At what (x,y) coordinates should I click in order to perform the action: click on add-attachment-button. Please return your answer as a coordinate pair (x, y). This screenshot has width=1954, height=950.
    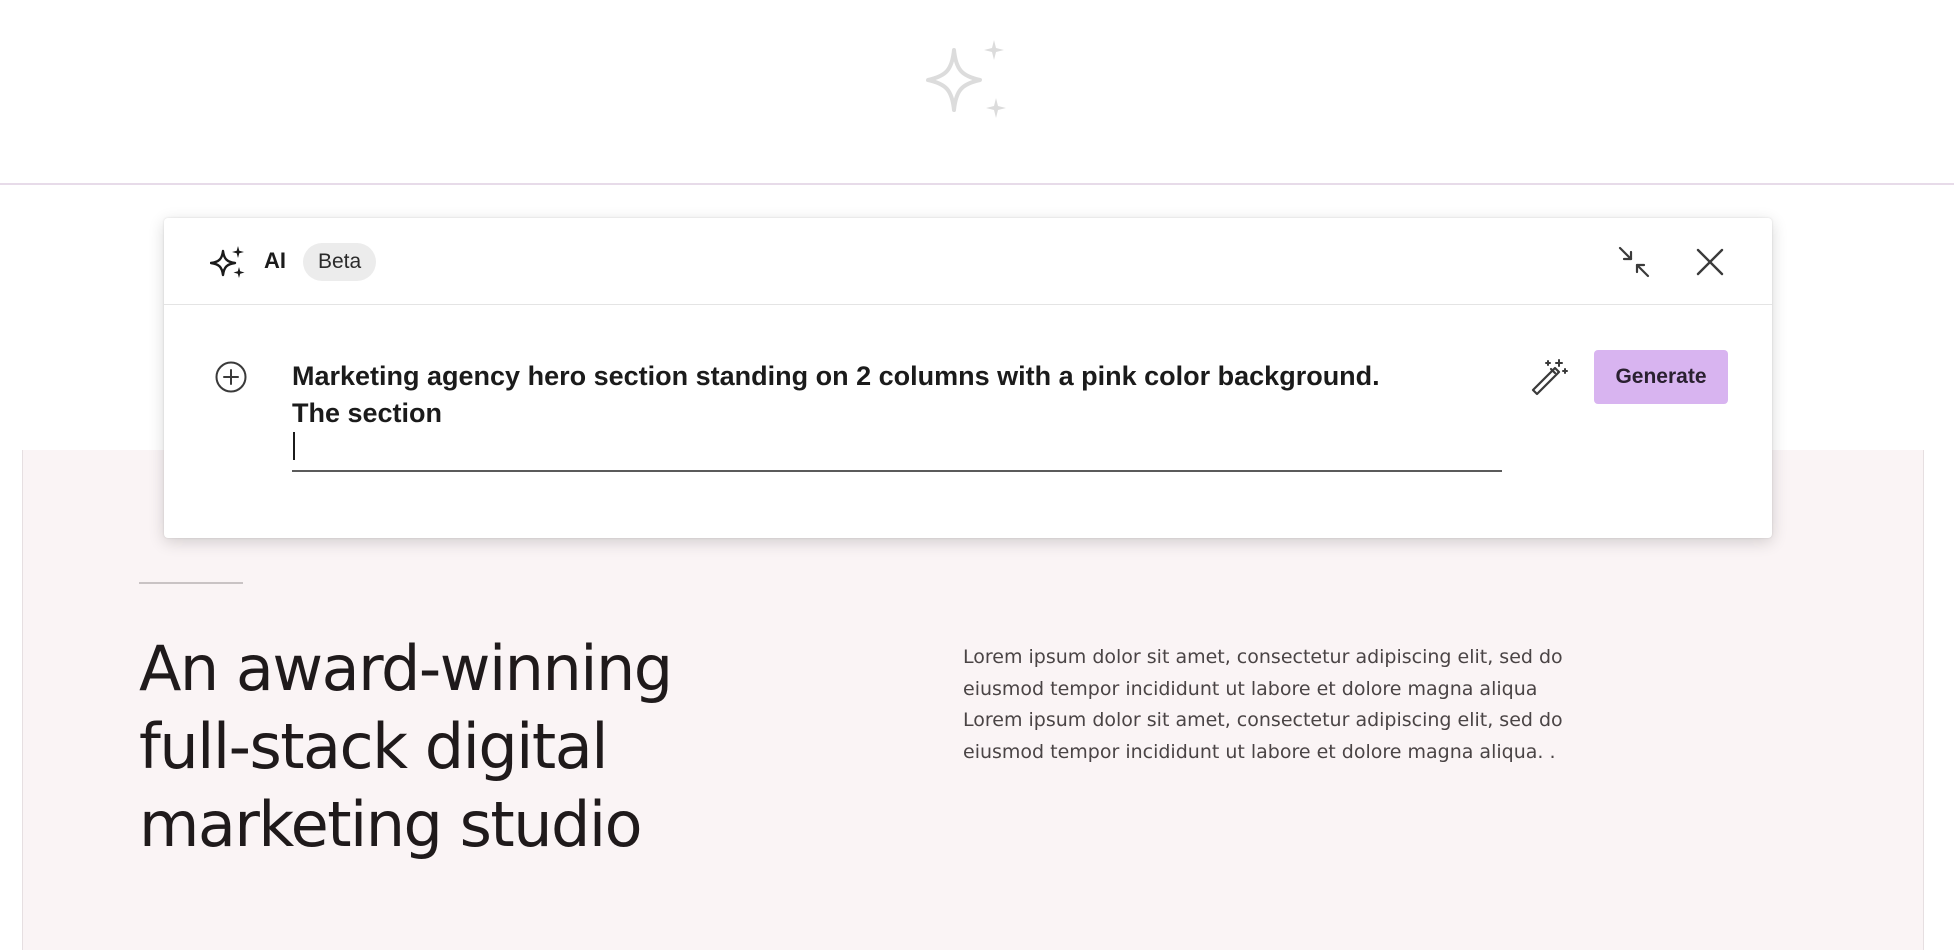
    Looking at the image, I should click on (231, 377).